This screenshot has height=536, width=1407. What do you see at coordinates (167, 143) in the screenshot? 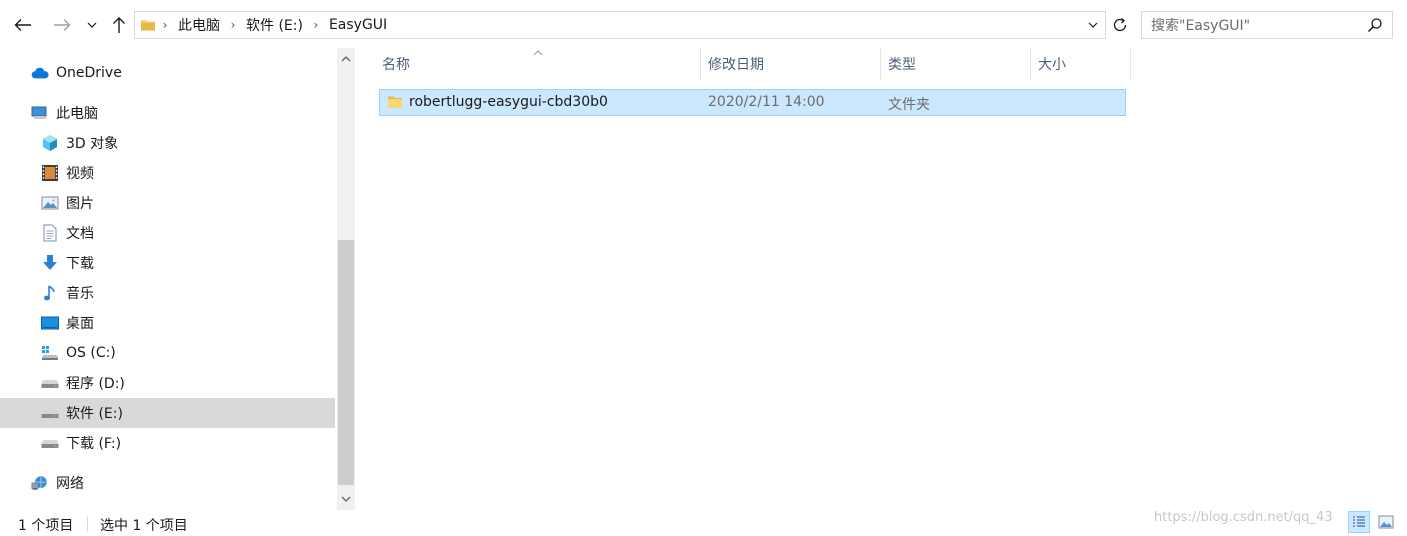
I see `nav-item-3d-objects: 3D 对象` at bounding box center [167, 143].